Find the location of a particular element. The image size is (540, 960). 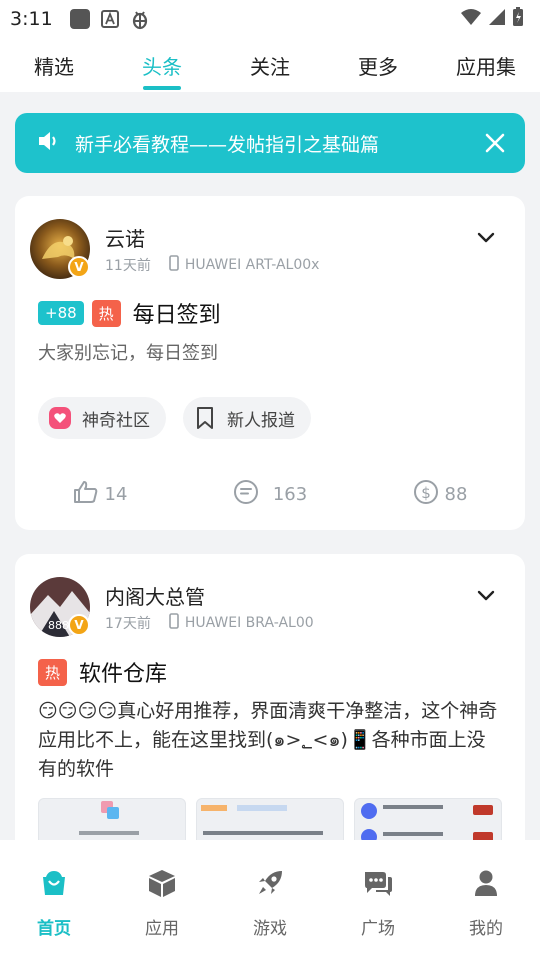

post-title-row: +88 热 每日签到 is located at coordinates (129, 313).